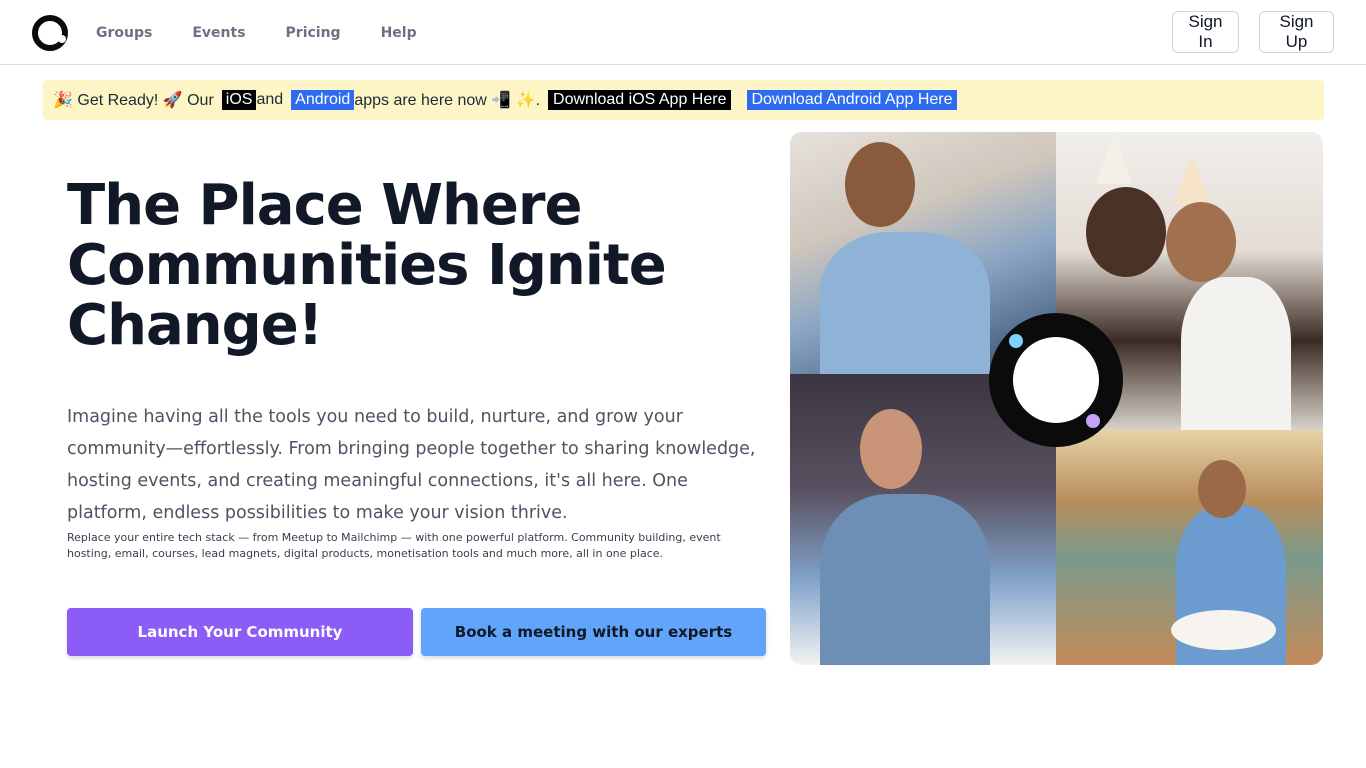 The height and width of the screenshot is (768, 1366). What do you see at coordinates (593, 632) in the screenshot?
I see `book-meeting-button: Book a meeting with our experts` at bounding box center [593, 632].